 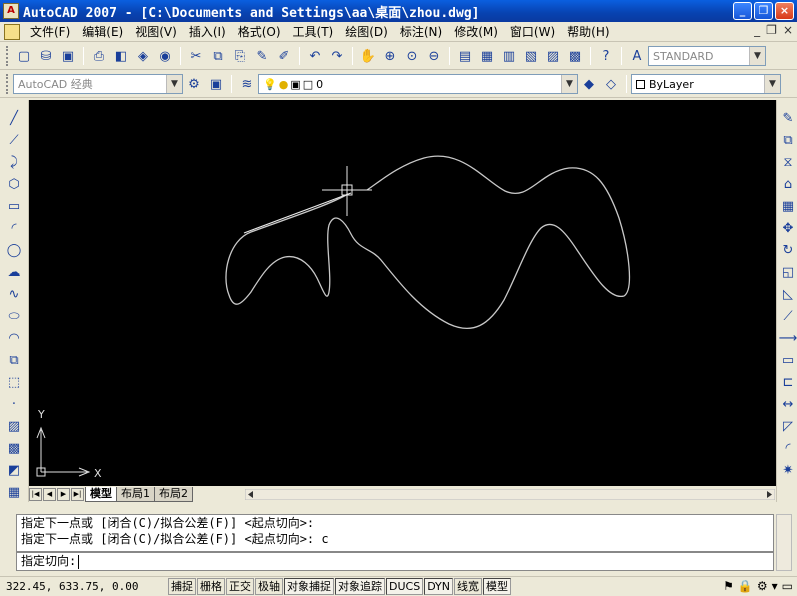 I want to click on mdi-restore-button: ❐, so click(x=771, y=30).